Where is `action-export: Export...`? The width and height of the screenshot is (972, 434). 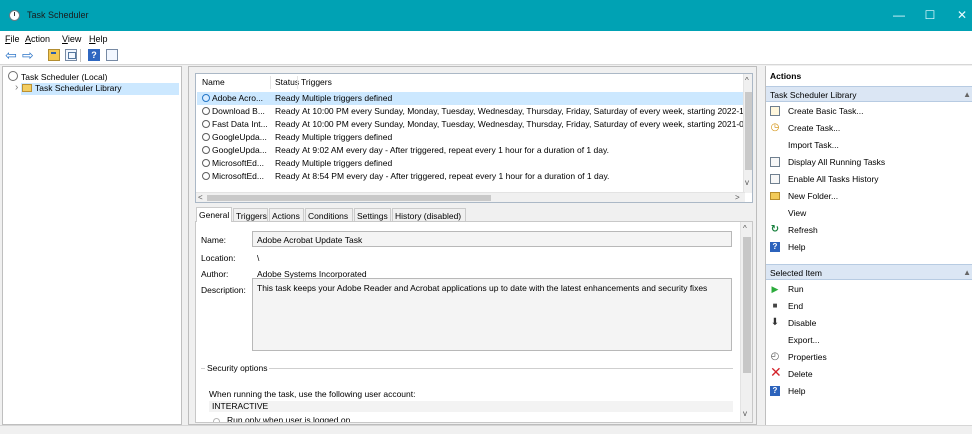 action-export: Export... is located at coordinates (868, 340).